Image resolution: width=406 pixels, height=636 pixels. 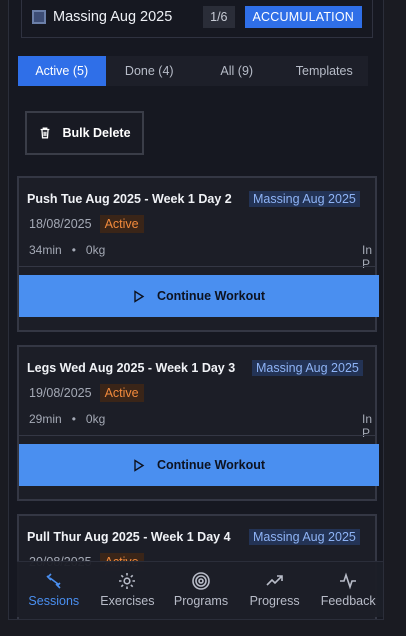 I want to click on session-tabs: Active (5) Done (4) All (9) Templates, so click(x=193, y=71).